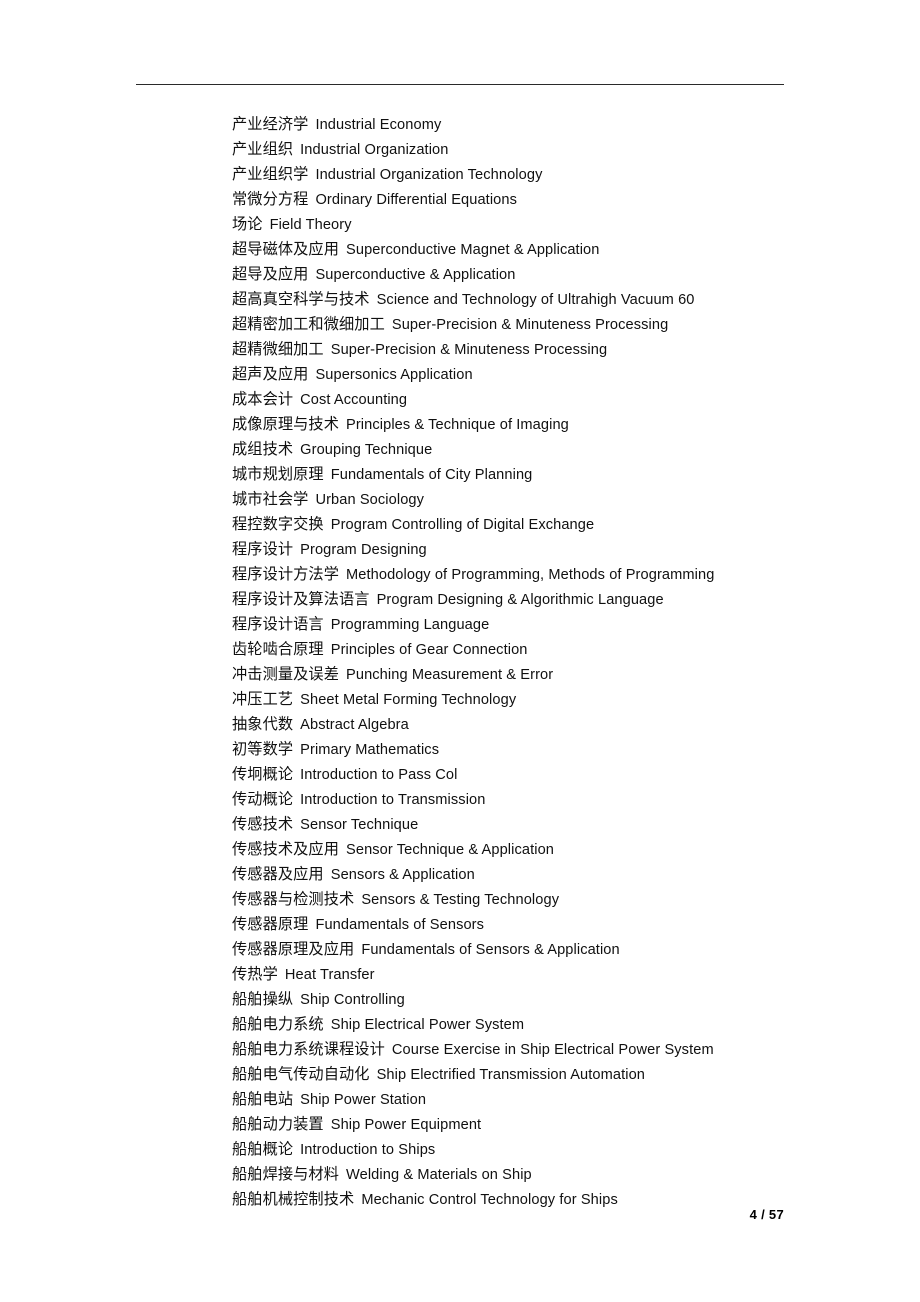  I want to click on glossary-entry: 抽象代数 Abstract Algebra, so click(552, 724).